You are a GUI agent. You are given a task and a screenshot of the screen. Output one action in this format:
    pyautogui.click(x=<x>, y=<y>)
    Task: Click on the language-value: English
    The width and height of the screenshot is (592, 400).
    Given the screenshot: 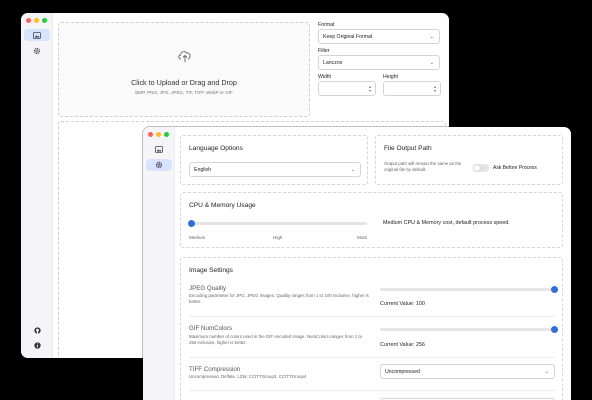 What is the action you would take?
    pyautogui.click(x=203, y=169)
    